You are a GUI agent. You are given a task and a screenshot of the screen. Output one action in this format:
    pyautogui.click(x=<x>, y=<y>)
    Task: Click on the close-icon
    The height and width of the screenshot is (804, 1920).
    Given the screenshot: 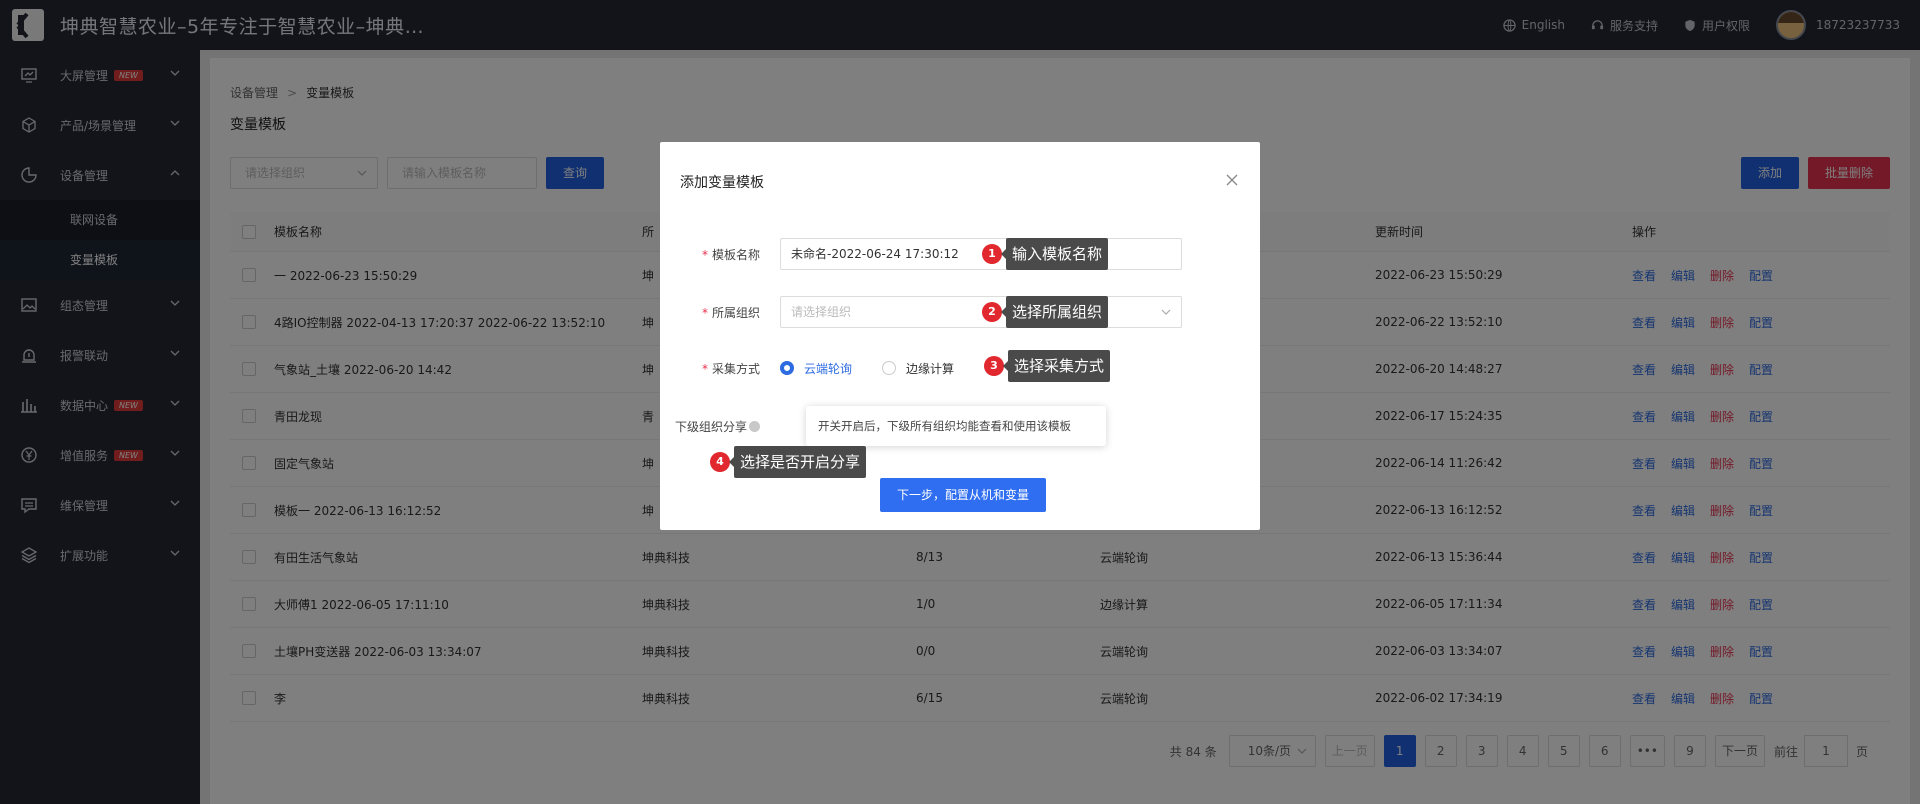 What is the action you would take?
    pyautogui.click(x=1232, y=180)
    